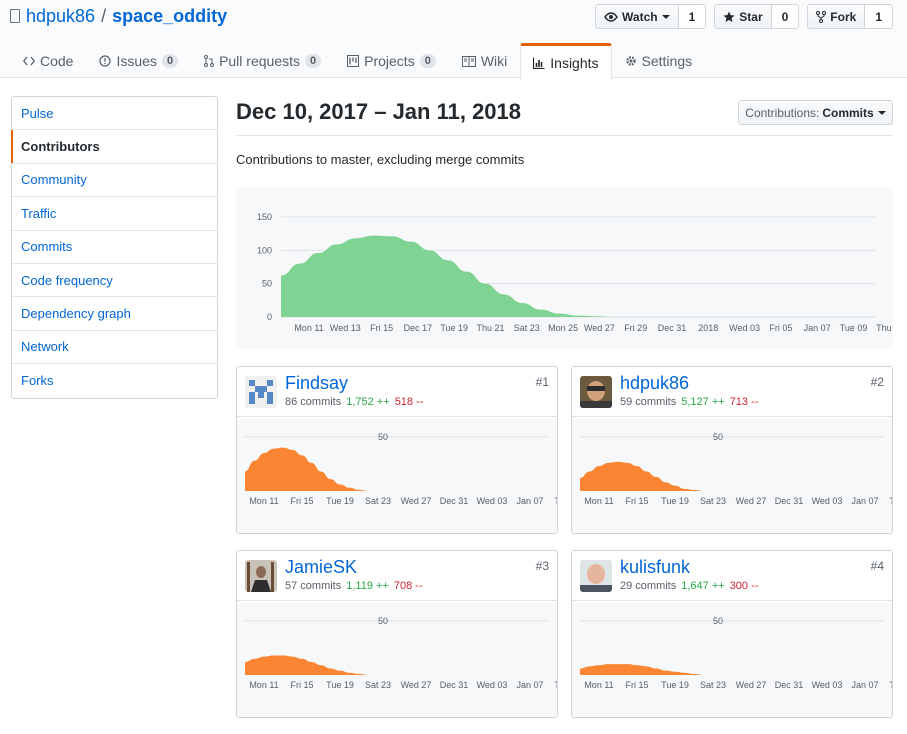  I want to click on star-button: Star, so click(743, 16).